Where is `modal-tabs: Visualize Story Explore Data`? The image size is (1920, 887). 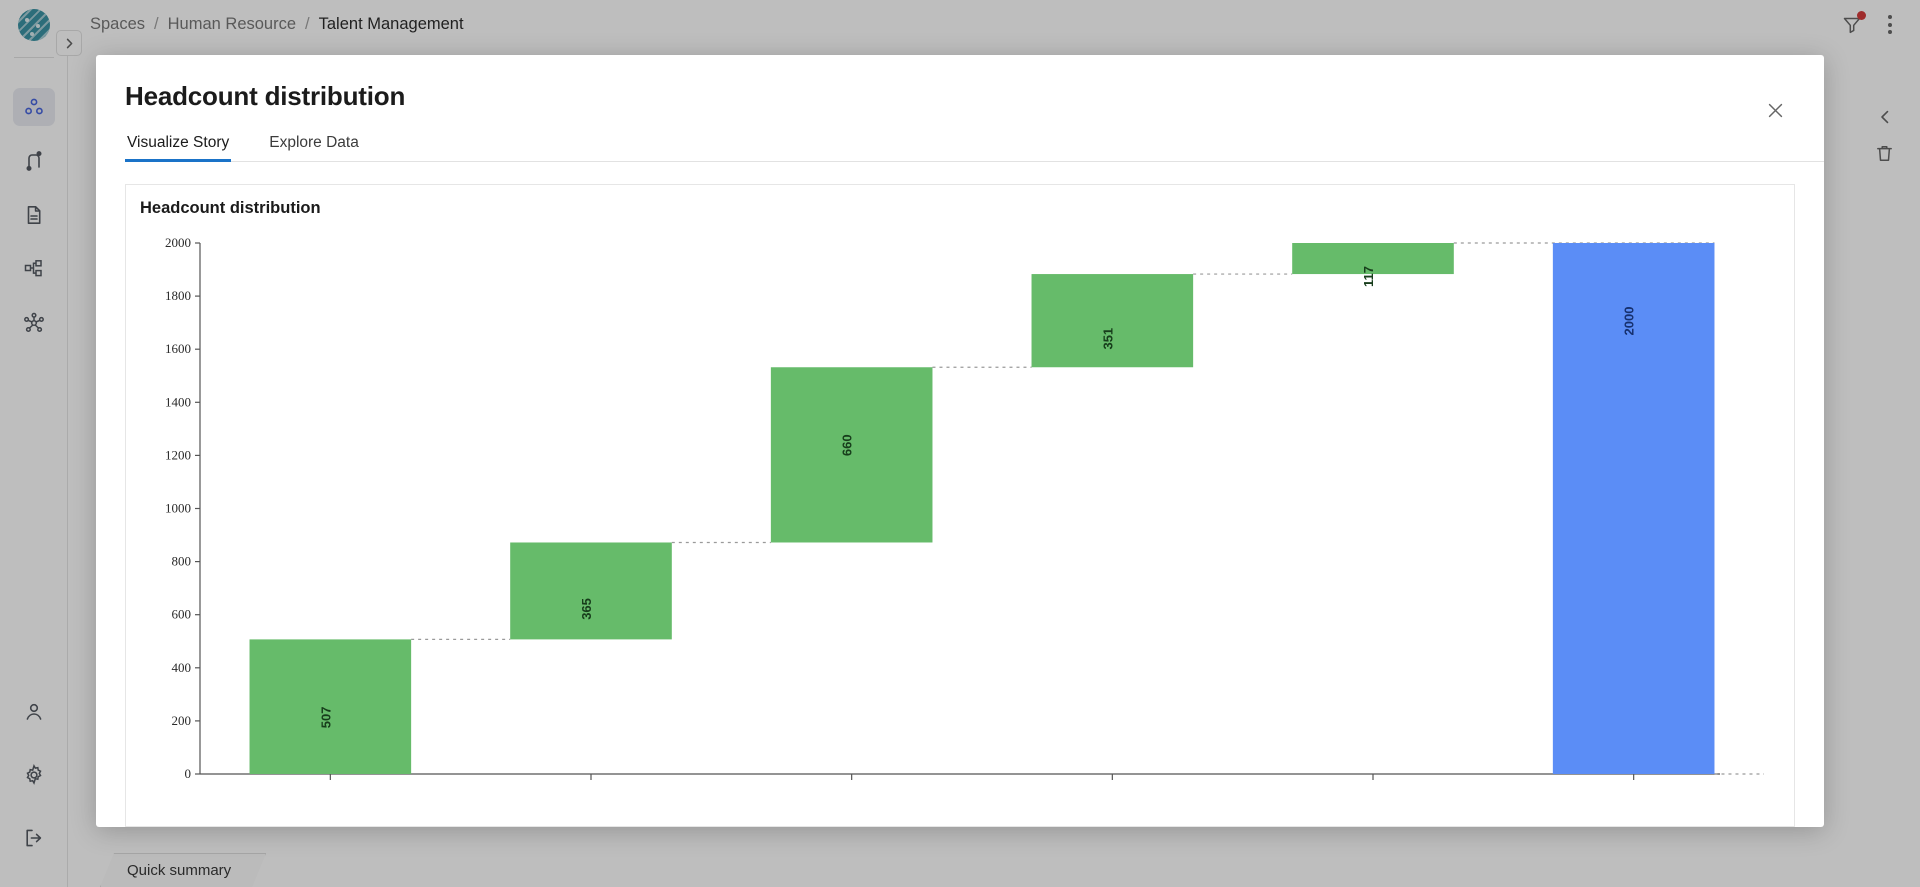 modal-tabs: Visualize Story Explore Data is located at coordinates (974, 148).